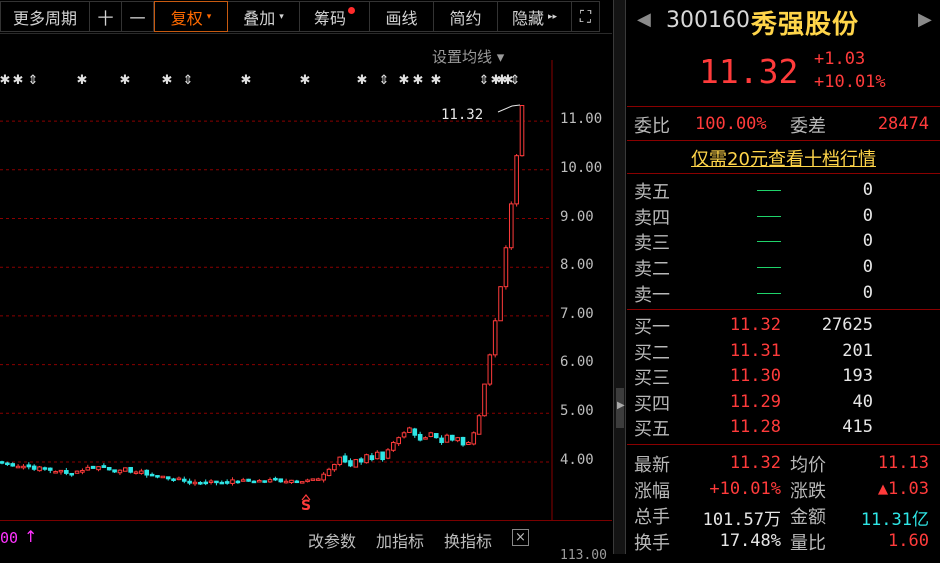 Image resolution: width=940 pixels, height=563 pixels. What do you see at coordinates (351, 10) in the screenshot?
I see `notification-dot-icon` at bounding box center [351, 10].